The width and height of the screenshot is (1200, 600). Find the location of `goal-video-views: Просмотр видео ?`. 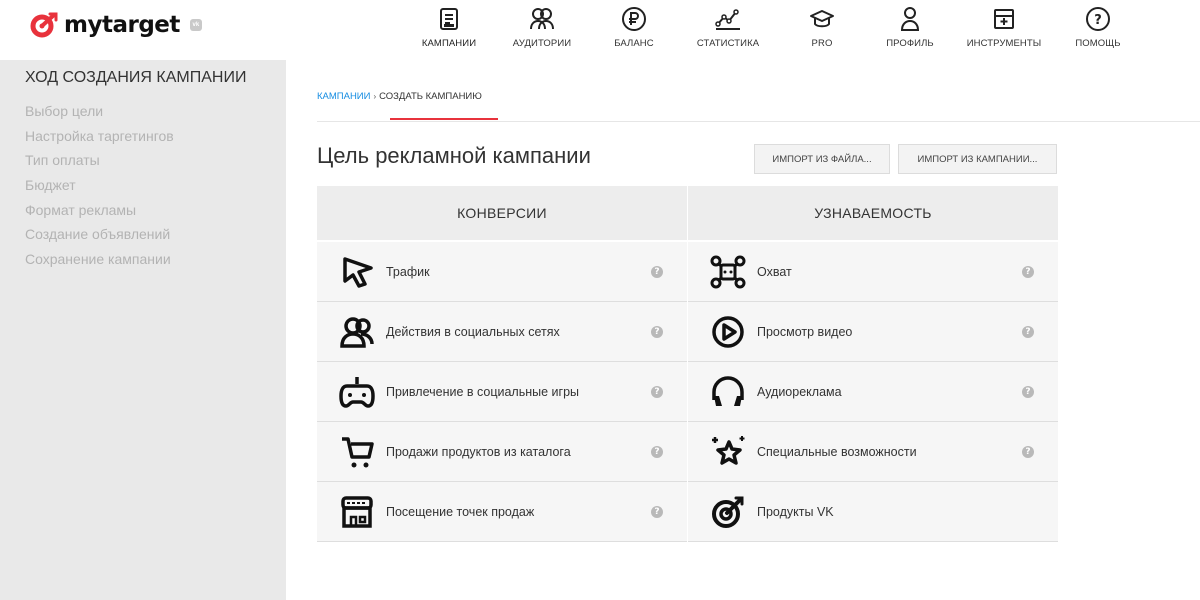

goal-video-views: Просмотр видео ? is located at coordinates (873, 332).